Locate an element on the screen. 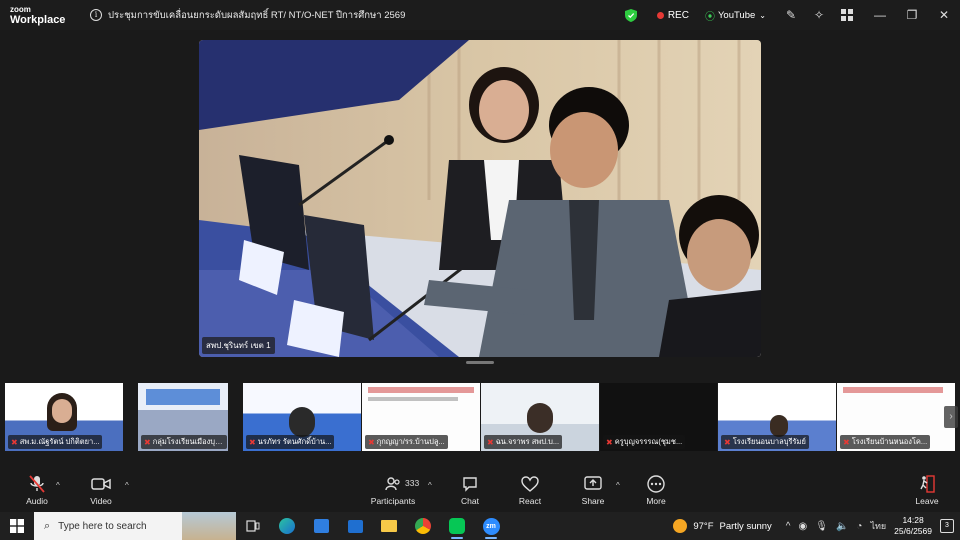 This screenshot has height=540, width=960. windows-start-icon is located at coordinates (17, 526).